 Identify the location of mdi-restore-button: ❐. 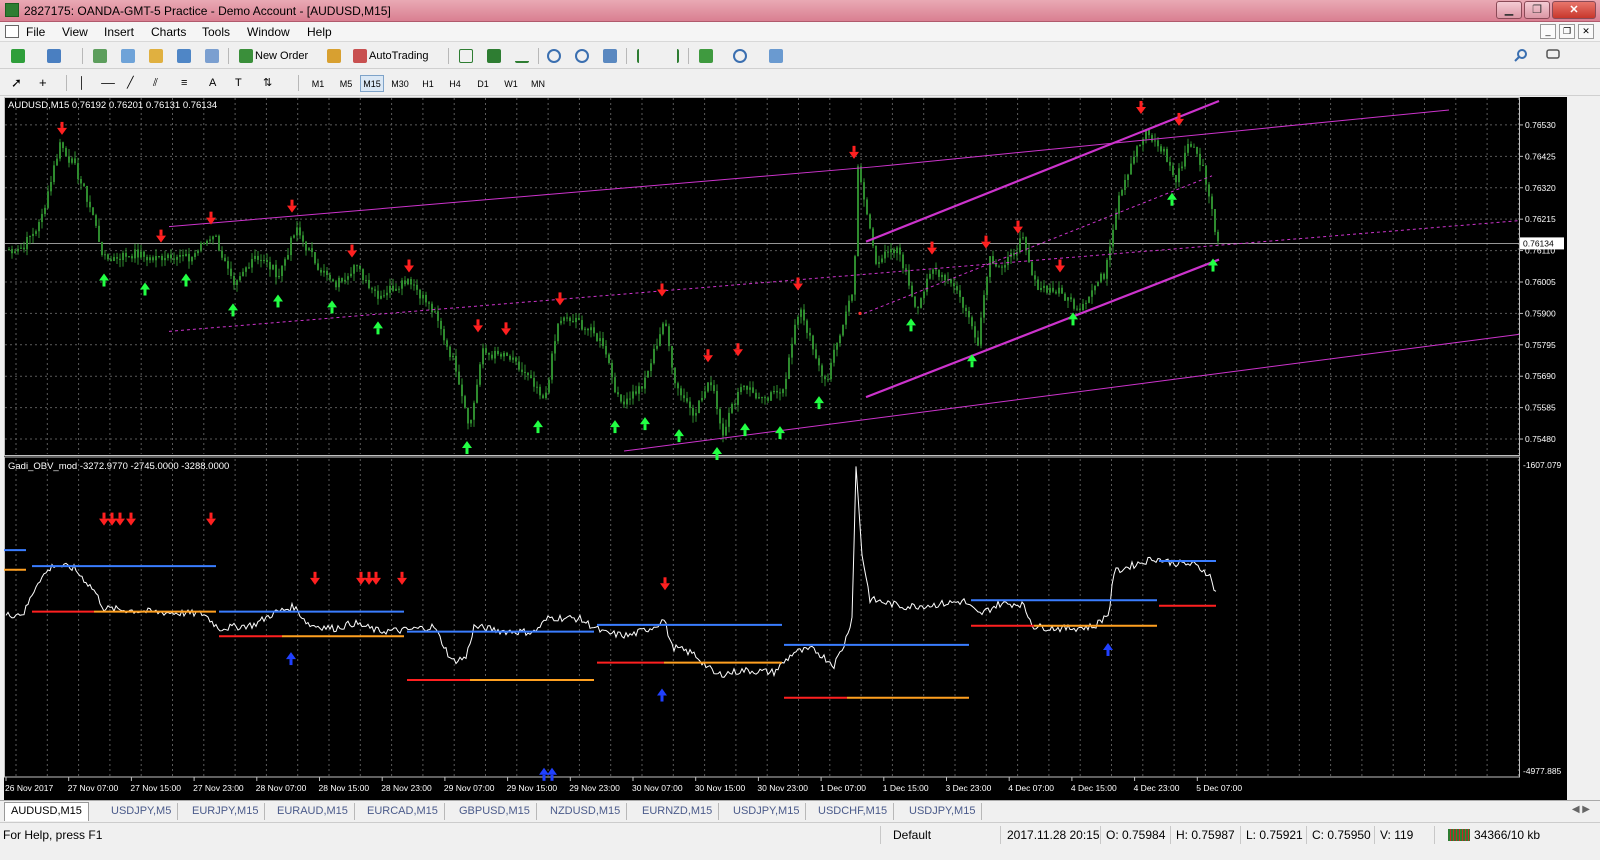
(1567, 31).